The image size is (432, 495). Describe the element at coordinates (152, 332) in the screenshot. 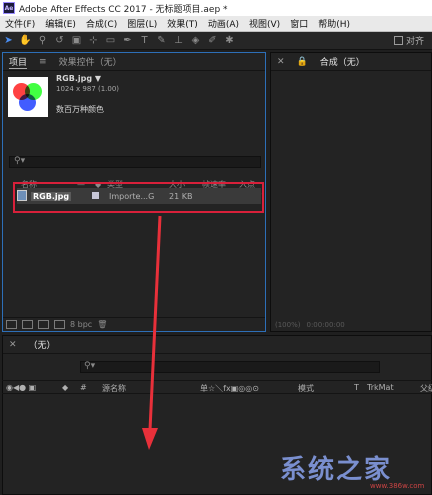

I see `annotation-arrow` at that location.